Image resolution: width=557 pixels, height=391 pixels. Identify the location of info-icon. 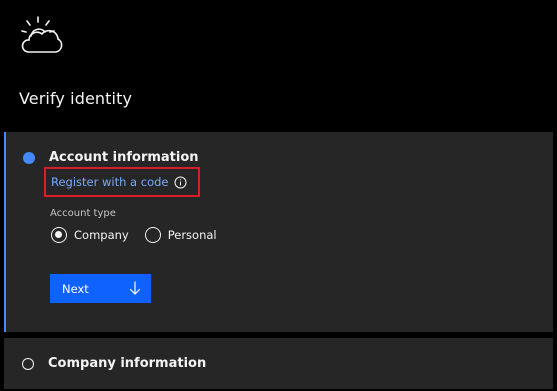
(180, 182).